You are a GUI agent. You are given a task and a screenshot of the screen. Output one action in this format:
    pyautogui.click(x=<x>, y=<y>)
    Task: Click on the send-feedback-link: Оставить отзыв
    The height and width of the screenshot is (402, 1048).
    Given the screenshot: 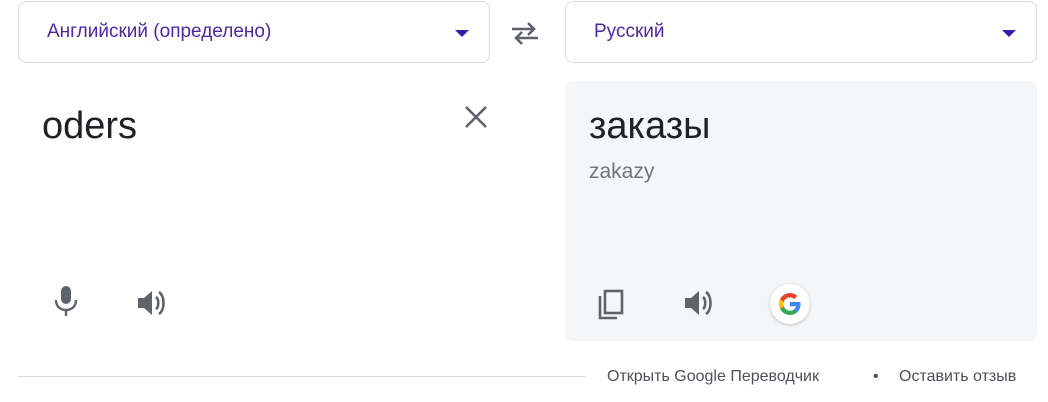 What is the action you would take?
    pyautogui.click(x=957, y=377)
    